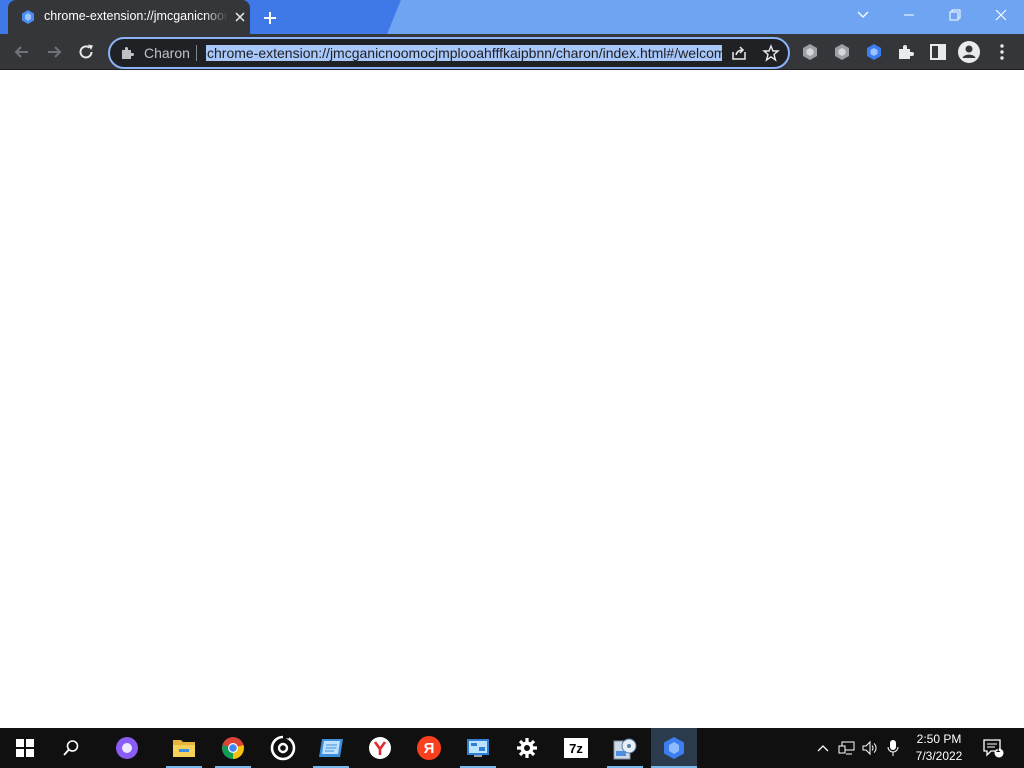 This screenshot has width=1024, height=768. I want to click on 7zip-label: 7z, so click(576, 748).